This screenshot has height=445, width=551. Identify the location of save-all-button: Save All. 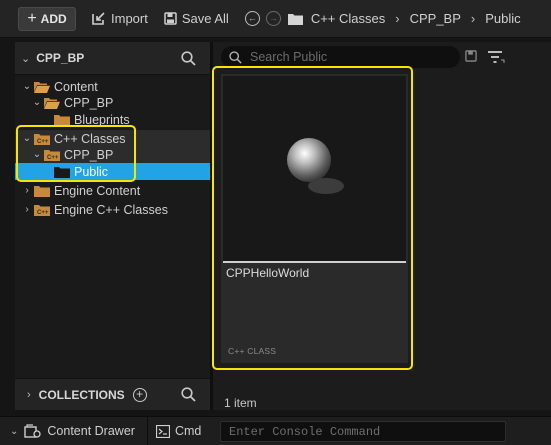
(196, 18).